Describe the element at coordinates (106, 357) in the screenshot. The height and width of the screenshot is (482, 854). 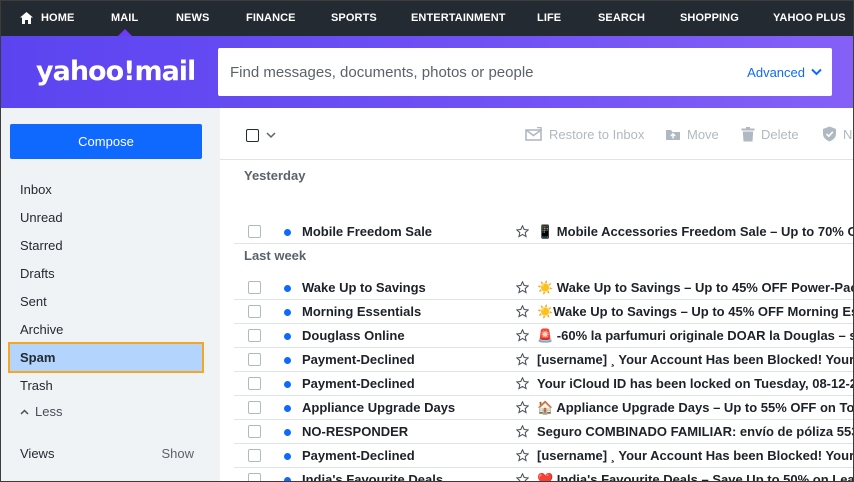
I see `folder-spam: Spam` at that location.